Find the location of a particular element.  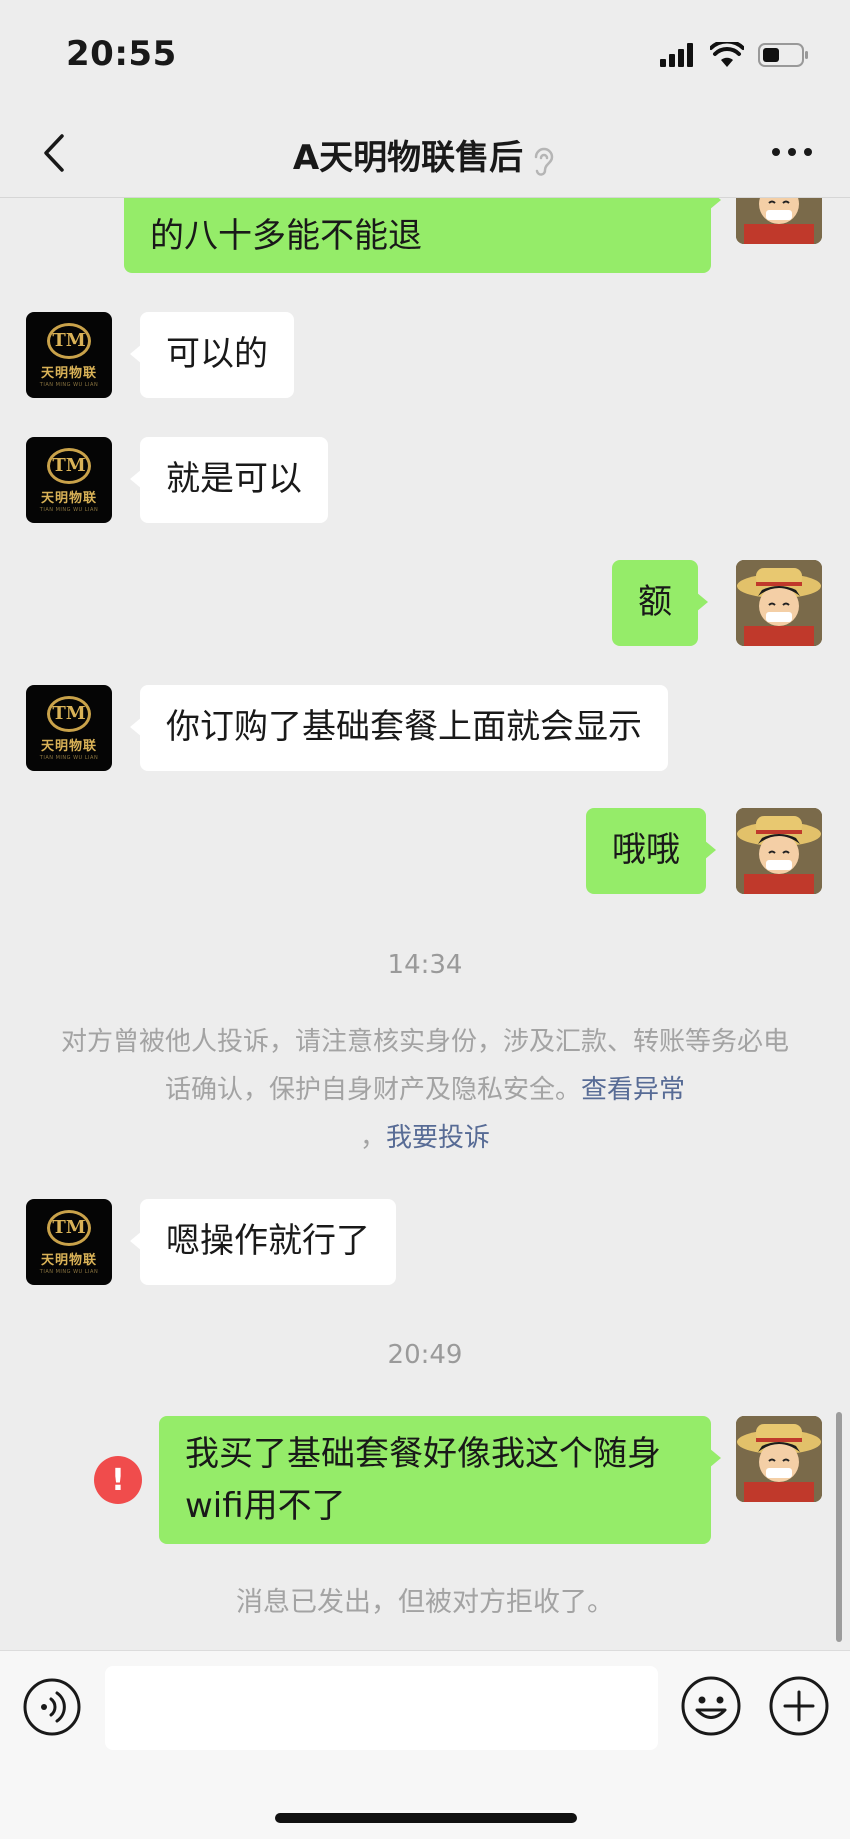

chat-header: A天明物联售后 is located at coordinates (425, 154).